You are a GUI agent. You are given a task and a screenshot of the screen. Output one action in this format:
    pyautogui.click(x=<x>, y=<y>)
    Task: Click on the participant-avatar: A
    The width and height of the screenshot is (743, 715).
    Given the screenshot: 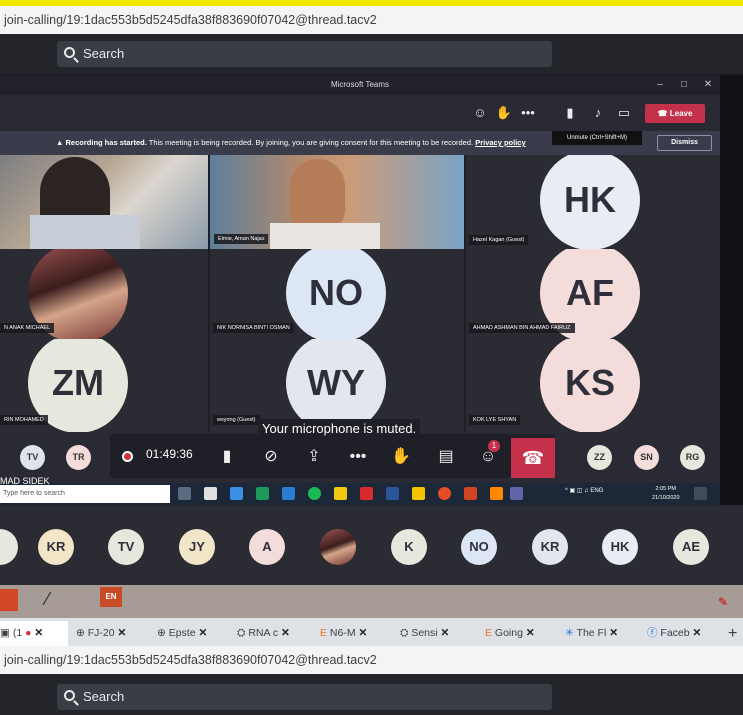 What is the action you would take?
    pyautogui.click(x=267, y=547)
    